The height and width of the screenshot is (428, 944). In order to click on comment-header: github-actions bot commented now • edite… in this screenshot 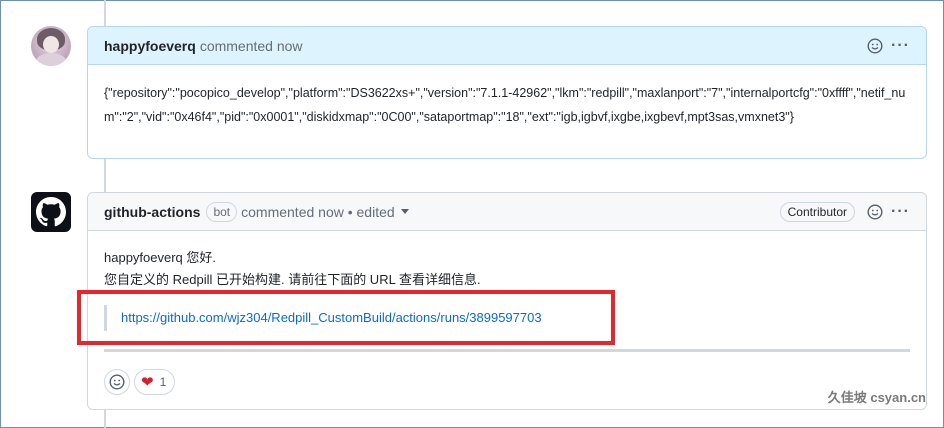, I will do `click(507, 212)`.